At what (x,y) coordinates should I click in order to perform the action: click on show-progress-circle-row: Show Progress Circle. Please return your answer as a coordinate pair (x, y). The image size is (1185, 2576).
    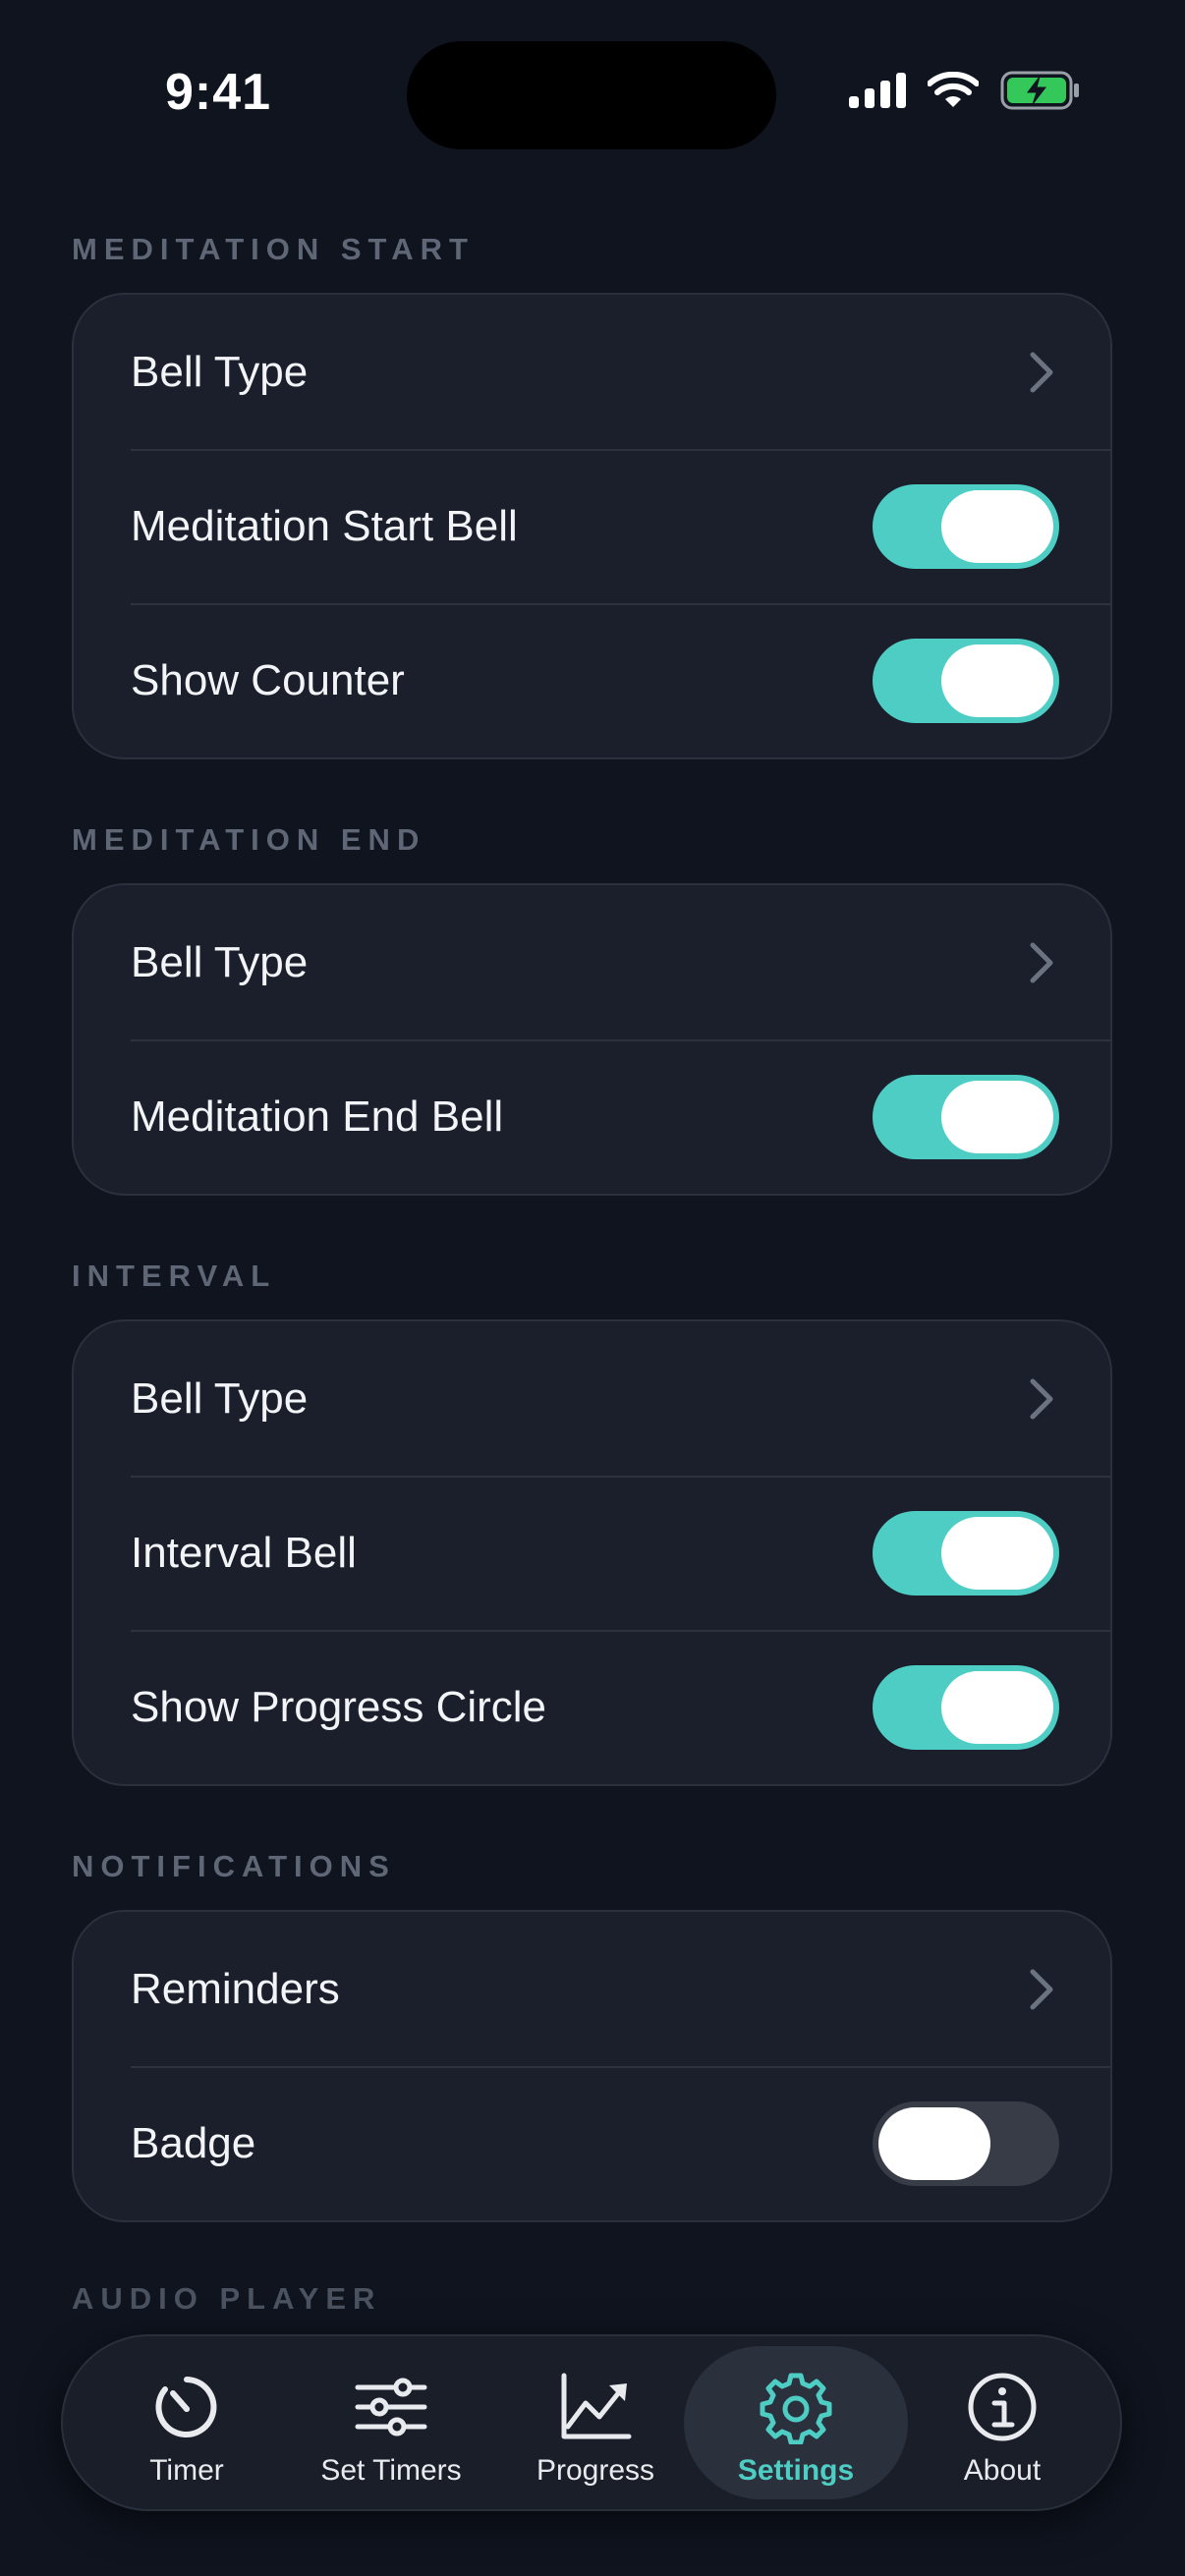
    Looking at the image, I should click on (592, 1707).